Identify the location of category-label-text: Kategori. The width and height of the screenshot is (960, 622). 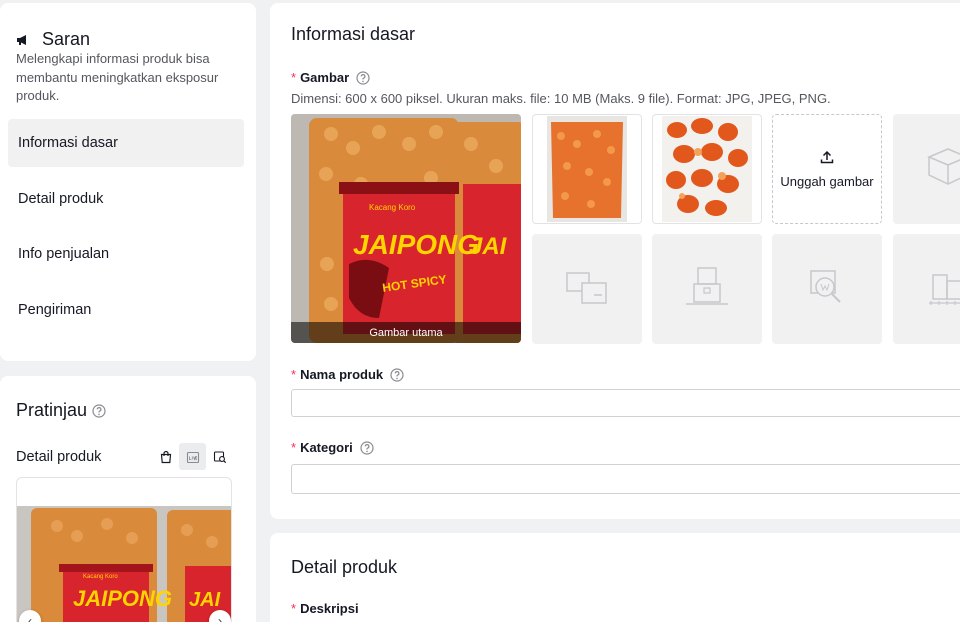
(326, 447).